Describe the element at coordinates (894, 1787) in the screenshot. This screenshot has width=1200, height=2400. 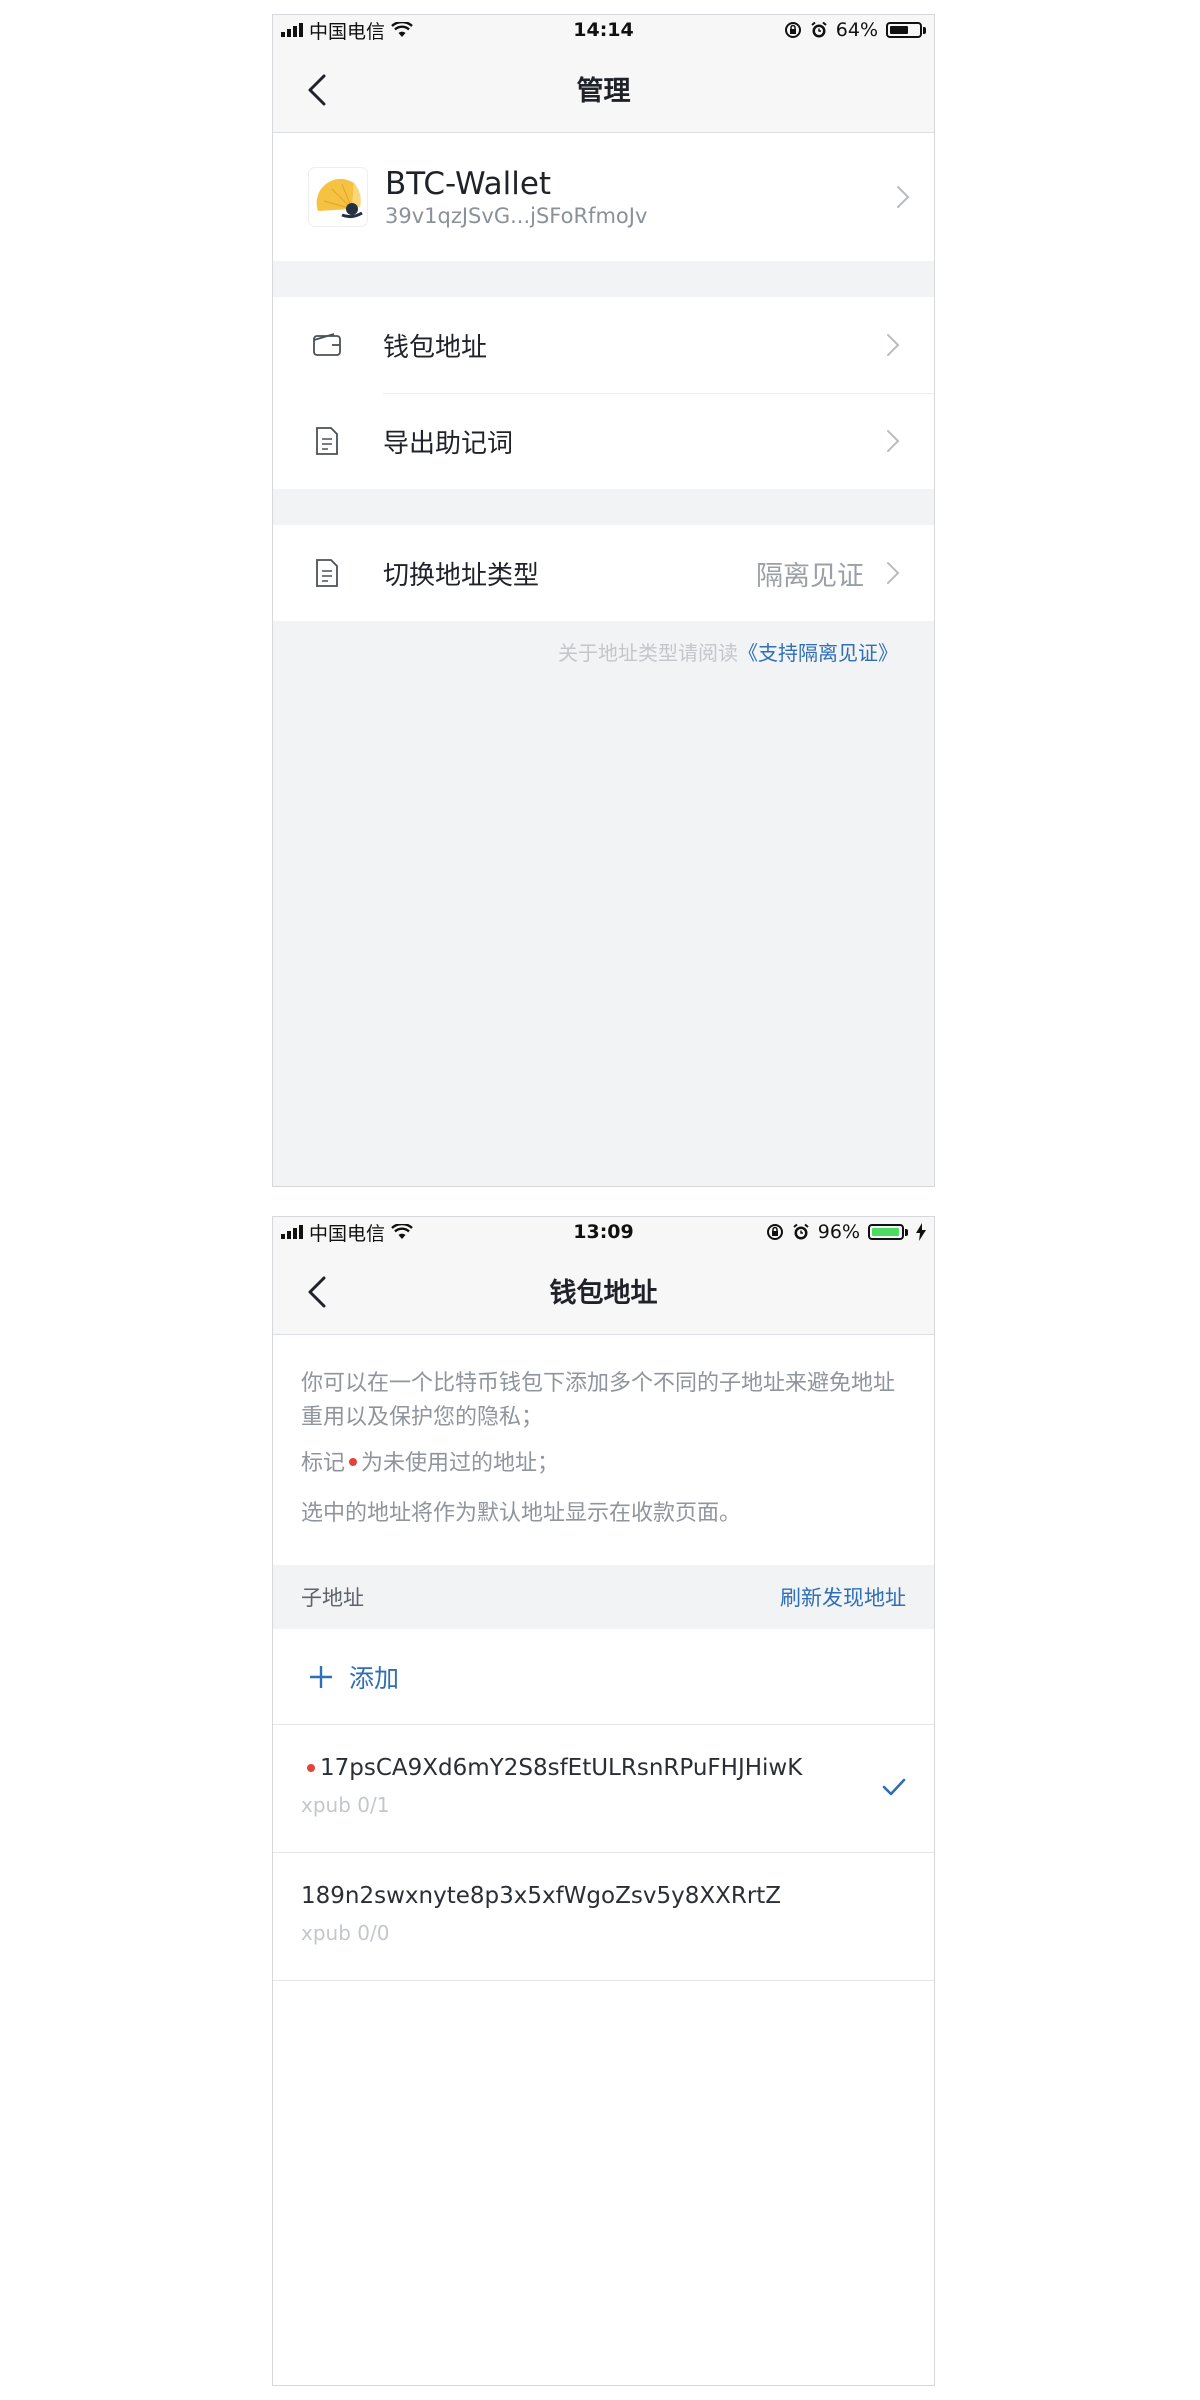
I see `checkmark-icon` at that location.